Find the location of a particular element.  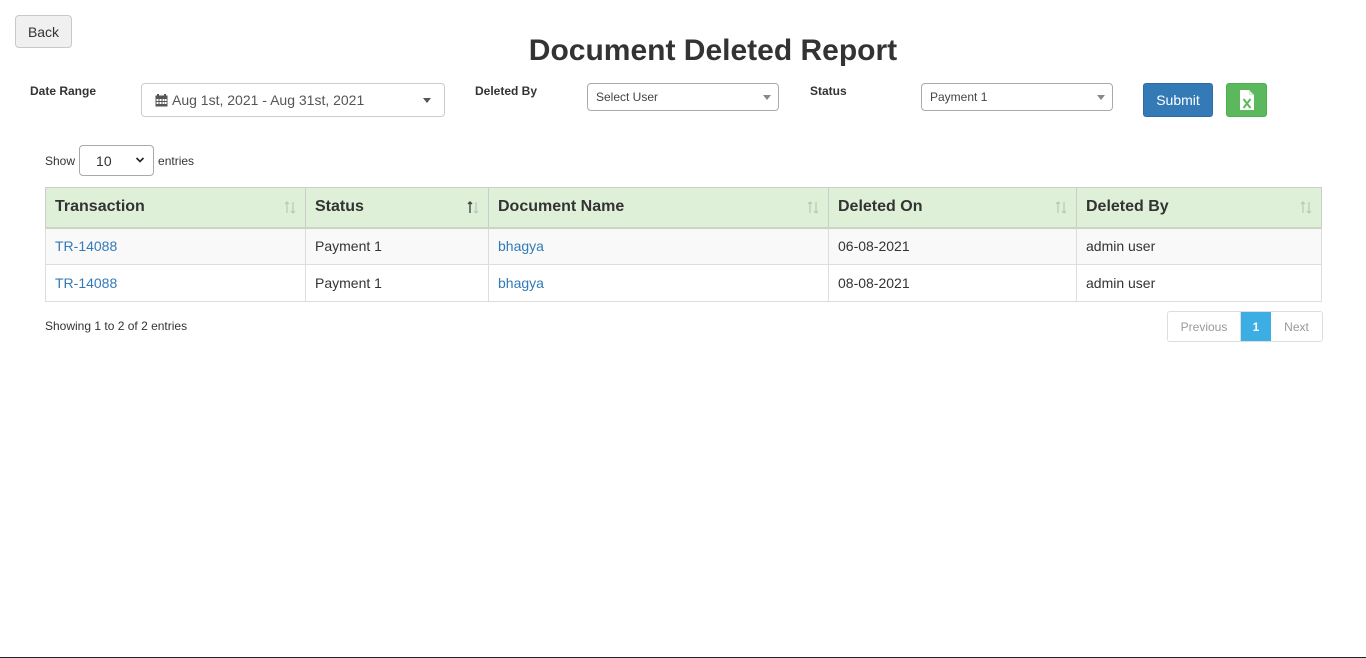

column-header-label: Transaction is located at coordinates (100, 207).